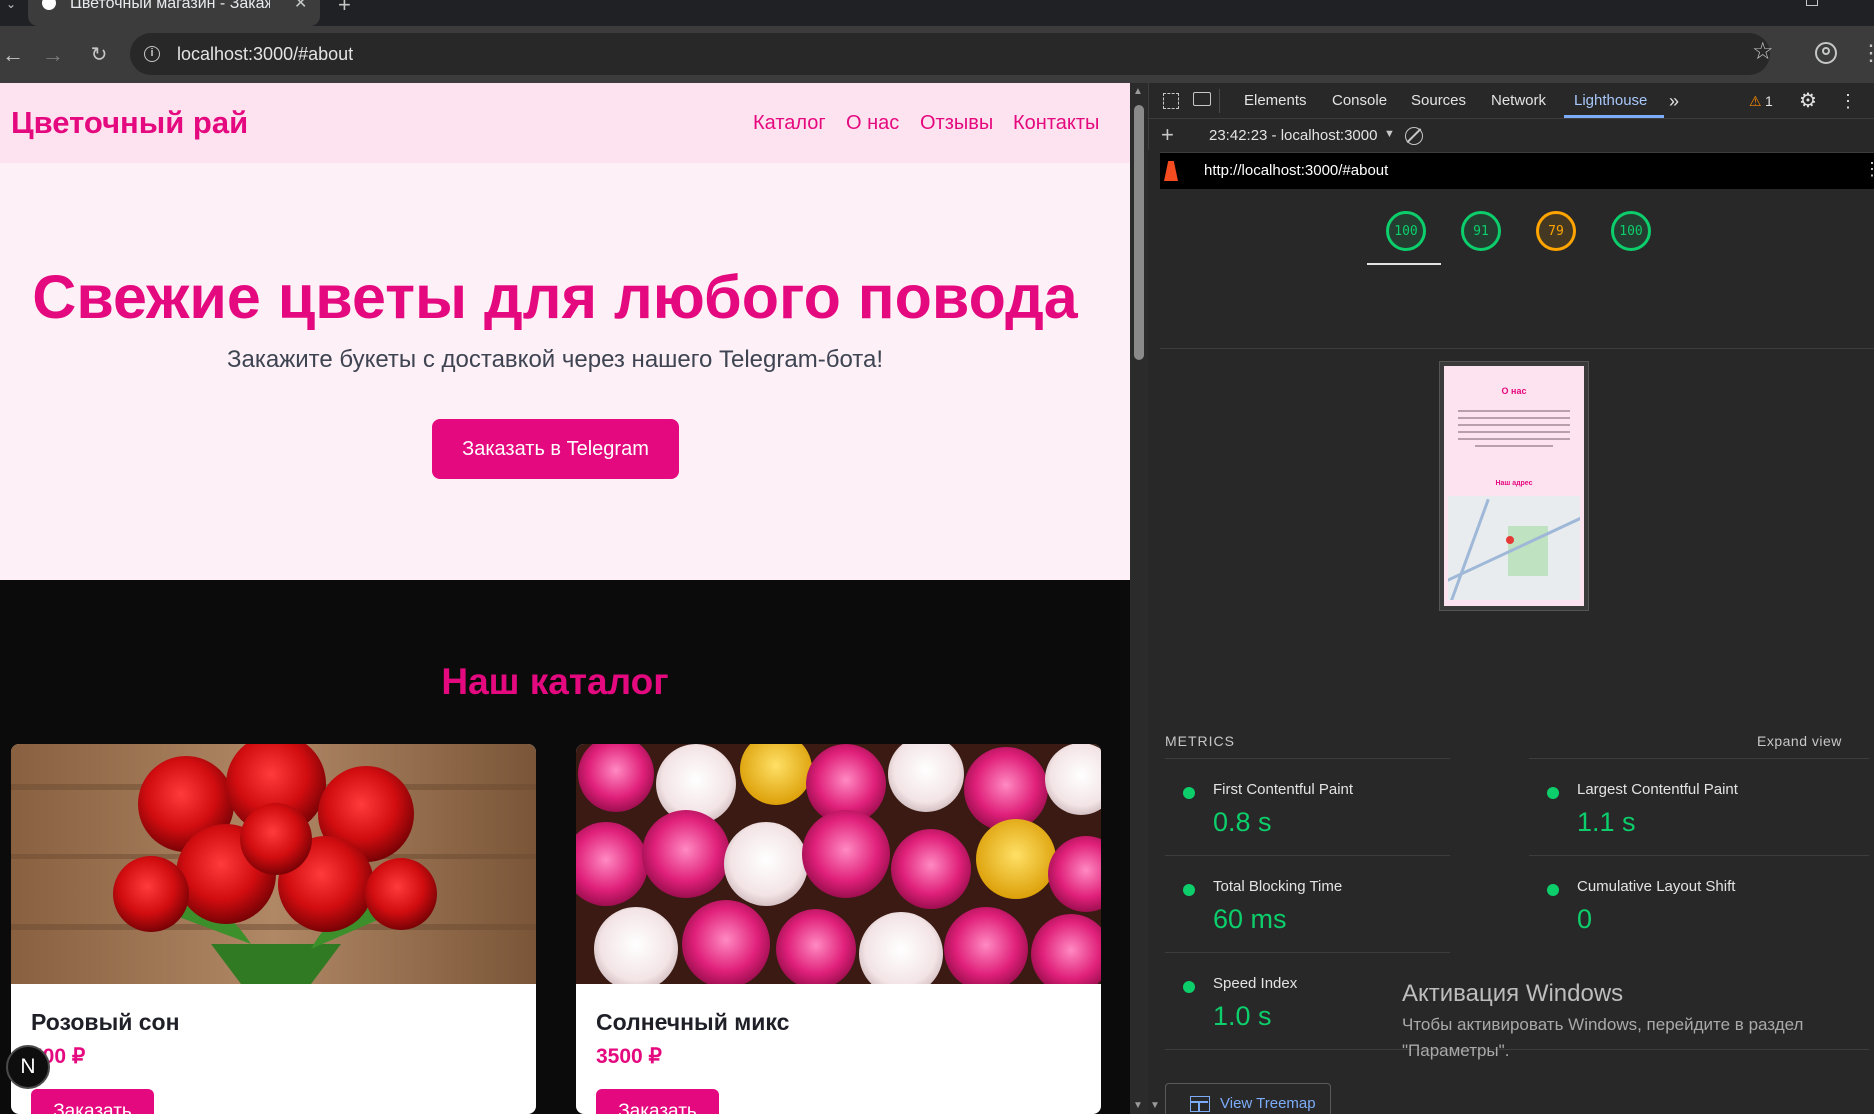  I want to click on catalog-title: Наш каталог, so click(555, 681).